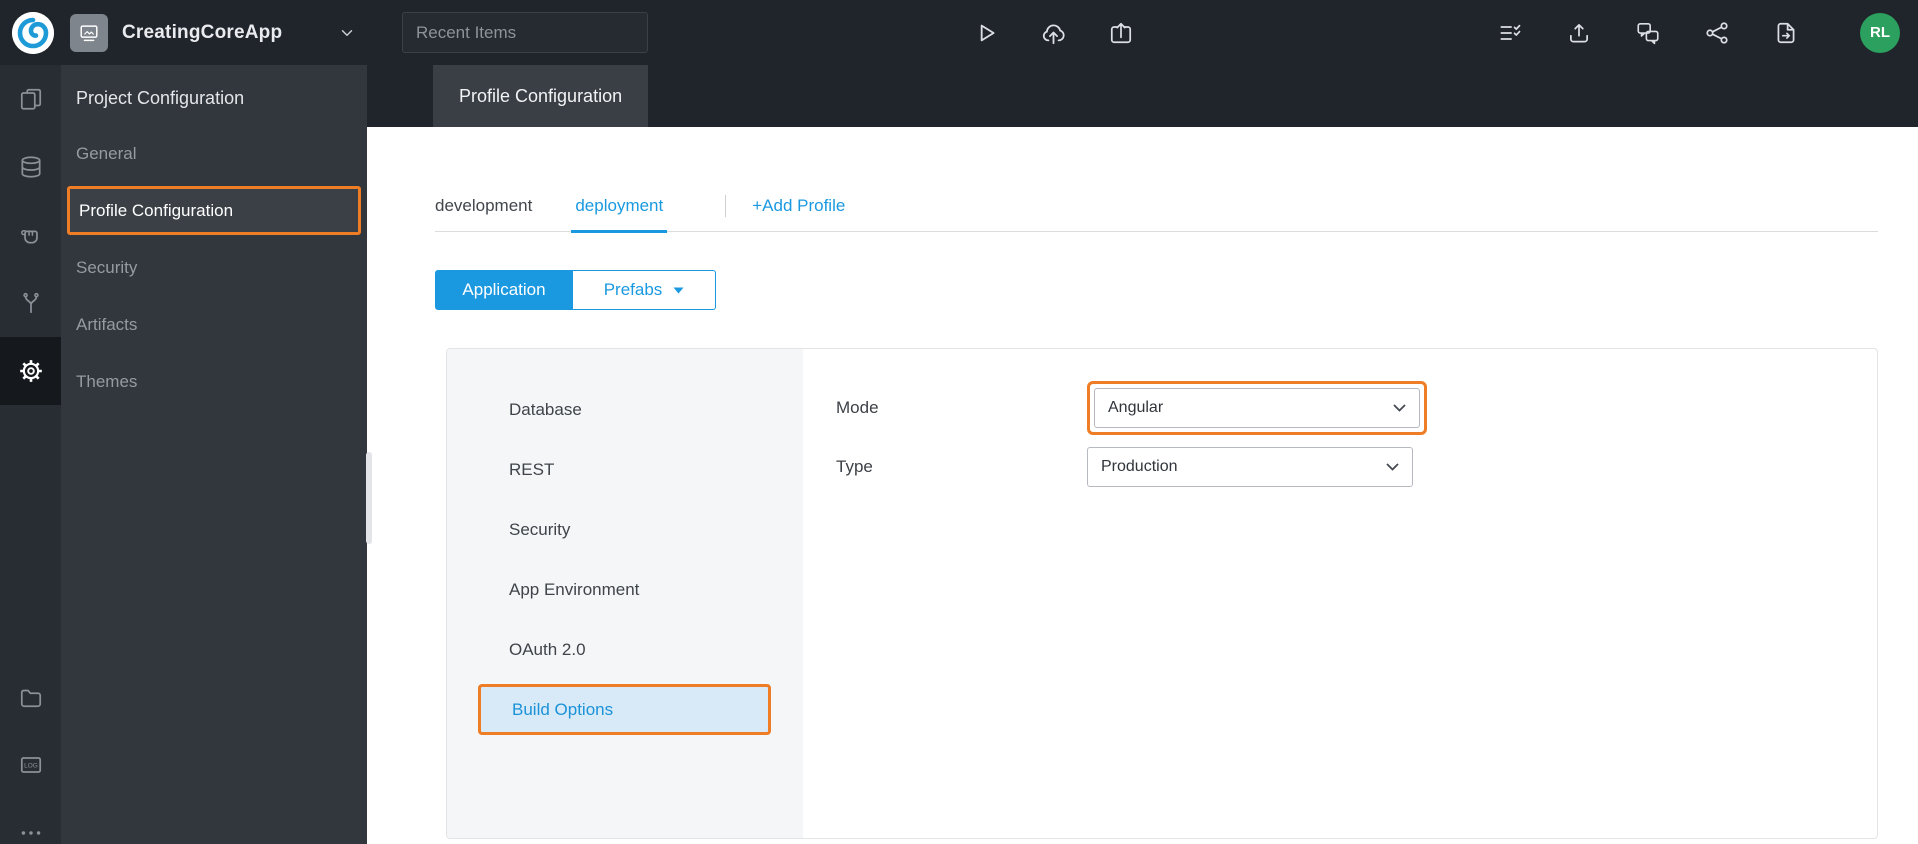 The image size is (1918, 844). I want to click on profile-tab-deployment: deployment, so click(619, 206).